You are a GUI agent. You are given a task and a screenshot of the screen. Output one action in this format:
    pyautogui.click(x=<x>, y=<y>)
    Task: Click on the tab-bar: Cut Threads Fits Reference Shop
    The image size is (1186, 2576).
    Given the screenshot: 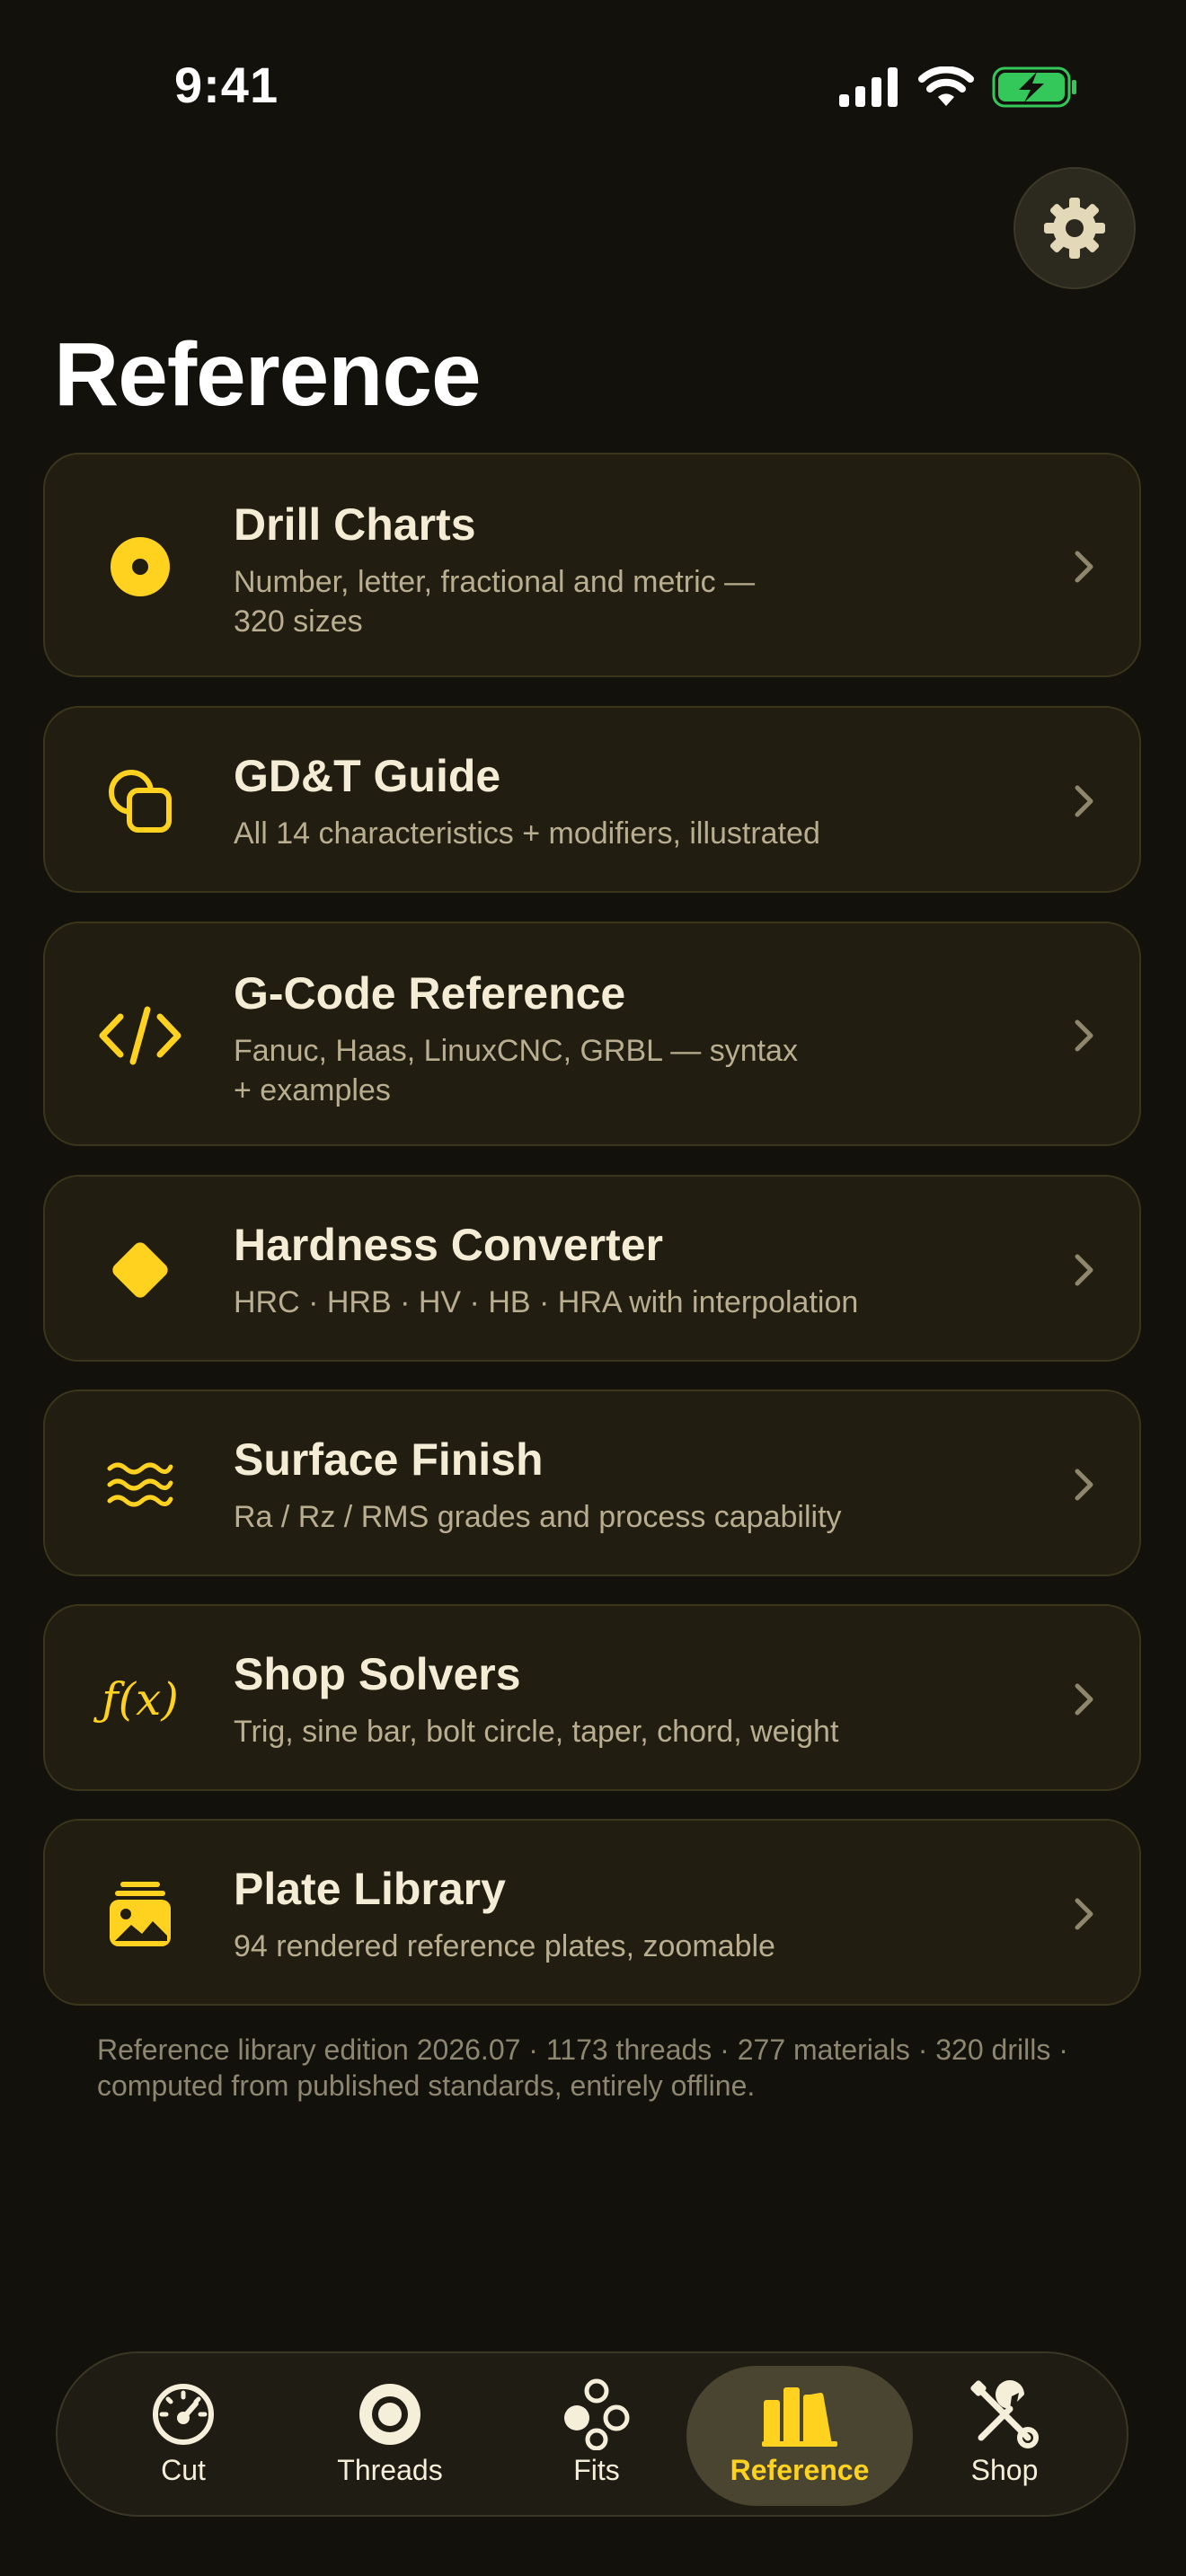 What is the action you would take?
    pyautogui.click(x=592, y=2434)
    